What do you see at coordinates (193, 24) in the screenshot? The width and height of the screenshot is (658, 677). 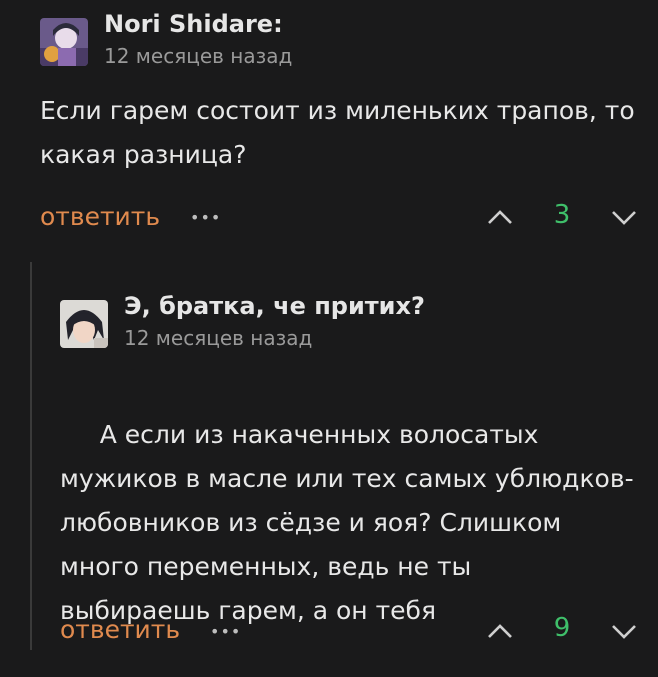 I see `comment-author: Nori Shidare:` at bounding box center [193, 24].